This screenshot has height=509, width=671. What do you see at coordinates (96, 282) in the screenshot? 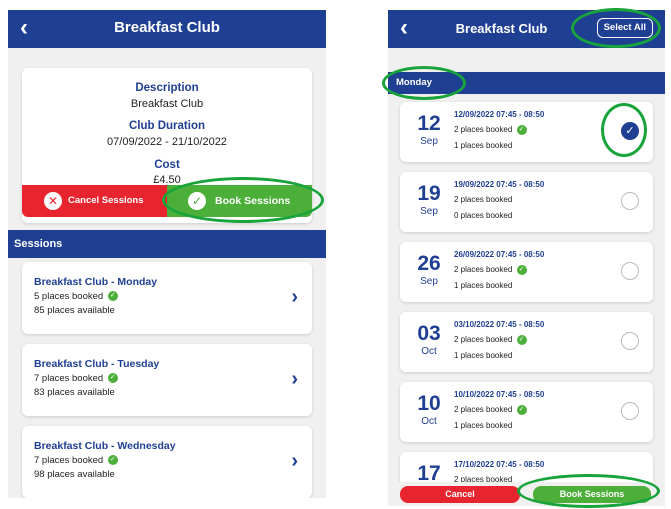
I see `session-title: Breakfast Club - Monday` at bounding box center [96, 282].